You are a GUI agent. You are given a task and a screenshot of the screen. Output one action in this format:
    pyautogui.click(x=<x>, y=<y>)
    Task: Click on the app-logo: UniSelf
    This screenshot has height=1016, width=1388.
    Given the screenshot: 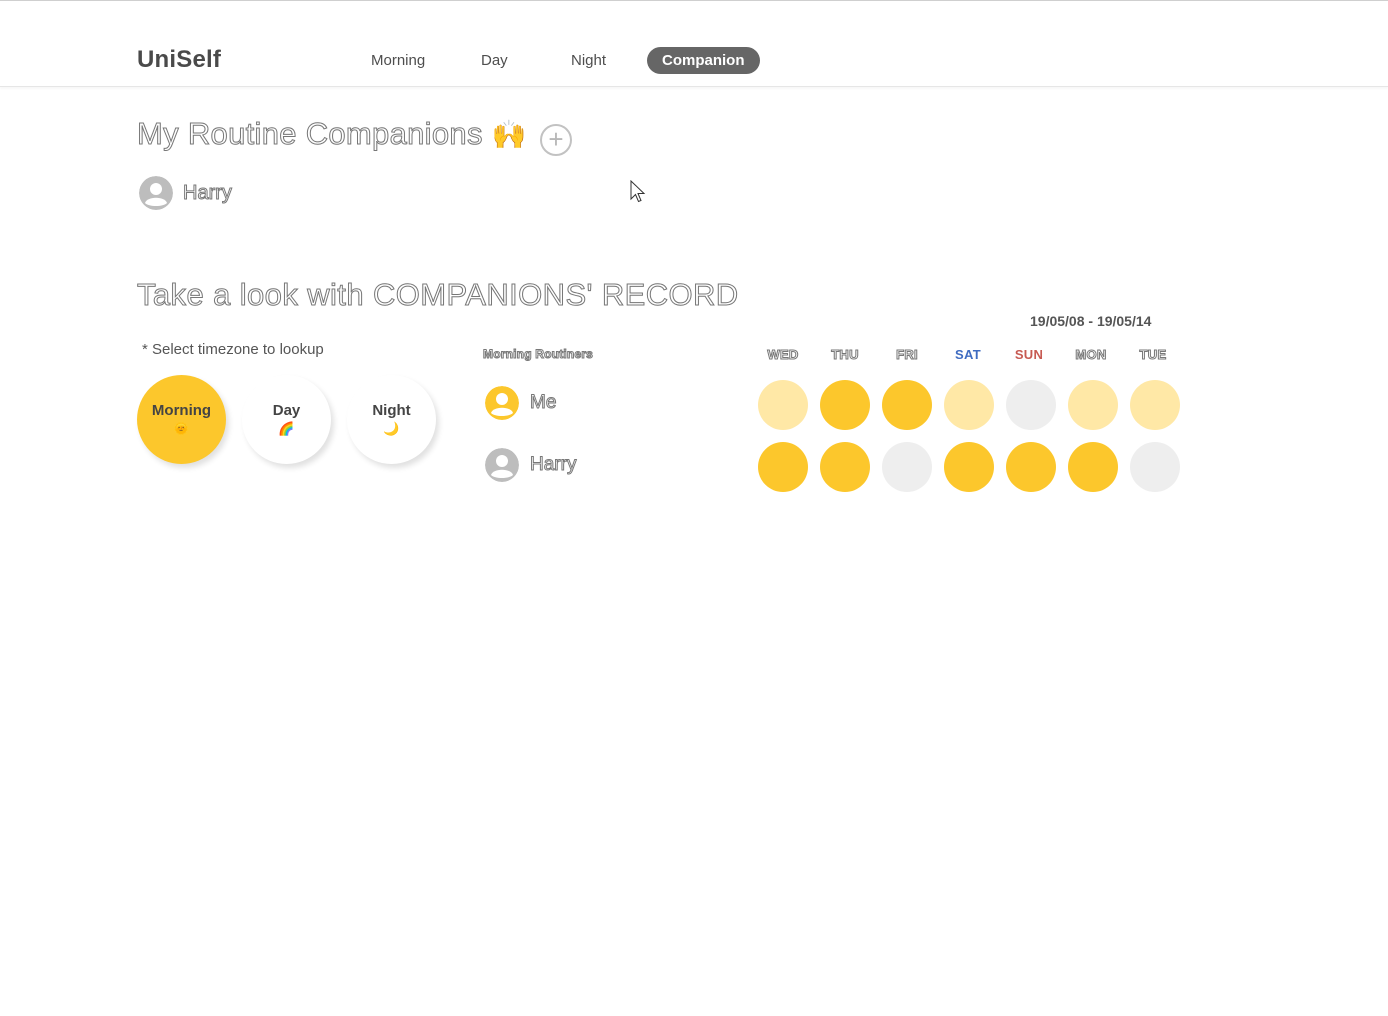 What is the action you would take?
    pyautogui.click(x=179, y=60)
    